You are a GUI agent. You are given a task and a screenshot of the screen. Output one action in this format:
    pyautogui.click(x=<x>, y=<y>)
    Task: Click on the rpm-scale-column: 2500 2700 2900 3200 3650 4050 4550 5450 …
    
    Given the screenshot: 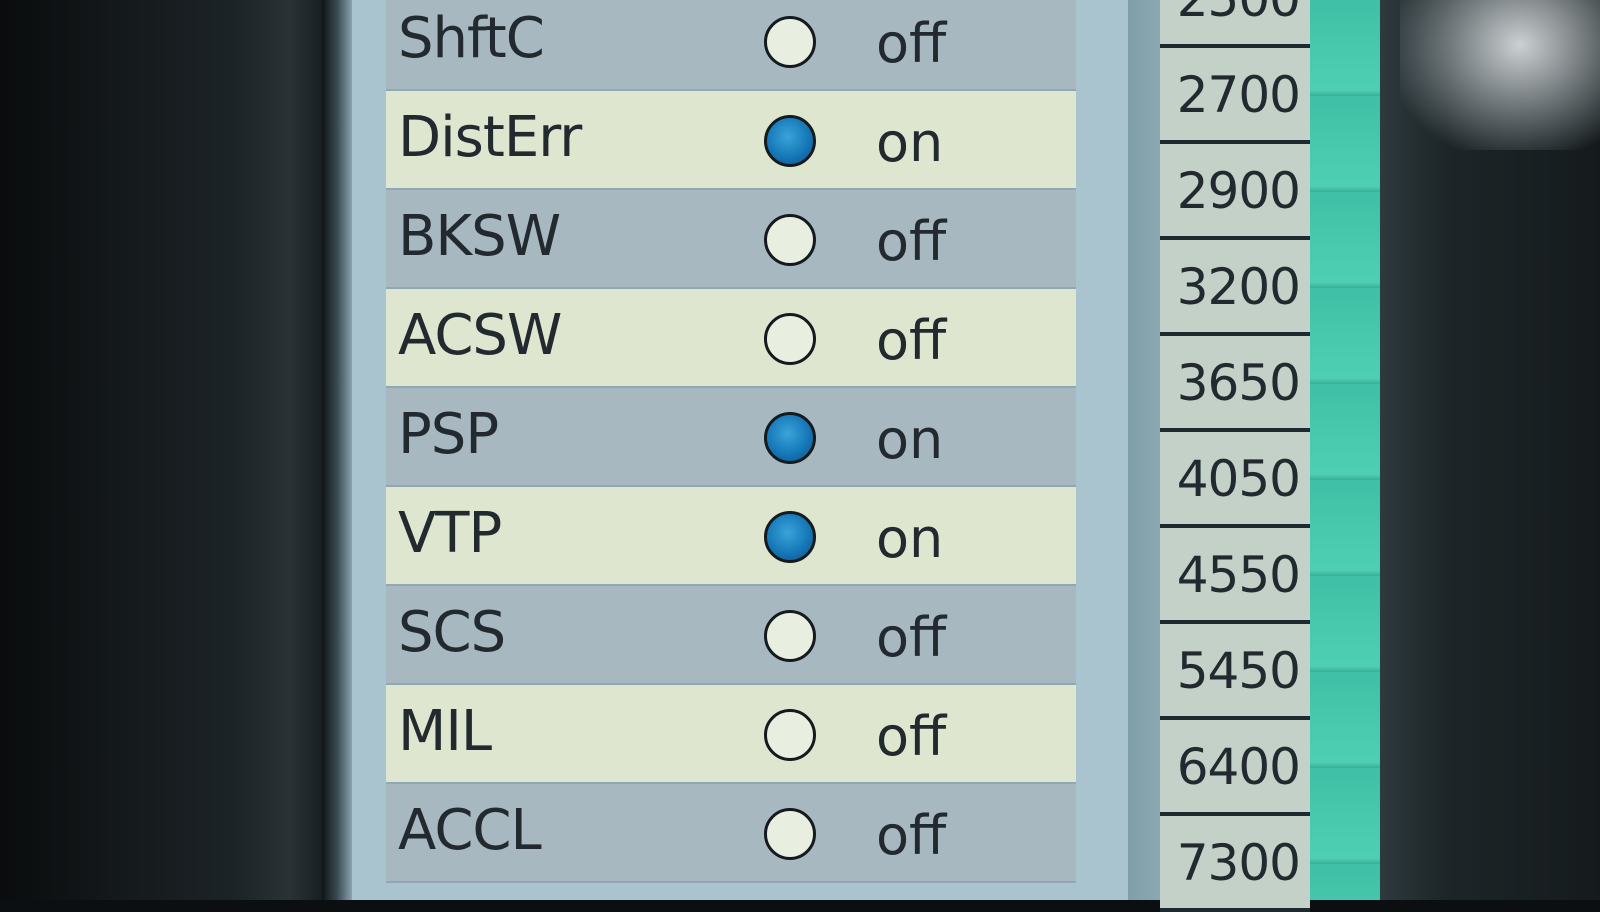 What is the action you would take?
    pyautogui.click(x=1235, y=456)
    